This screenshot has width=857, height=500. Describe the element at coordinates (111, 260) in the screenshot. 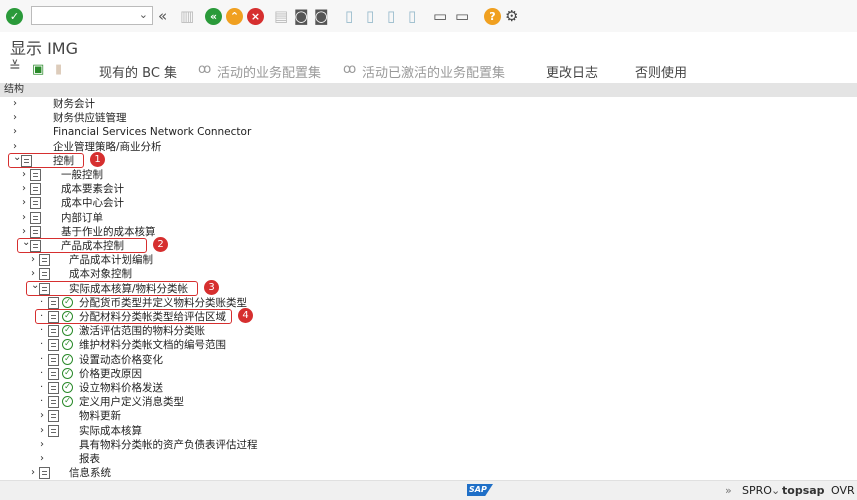

I see `tree-node-label: 产品成本计划编制` at that location.